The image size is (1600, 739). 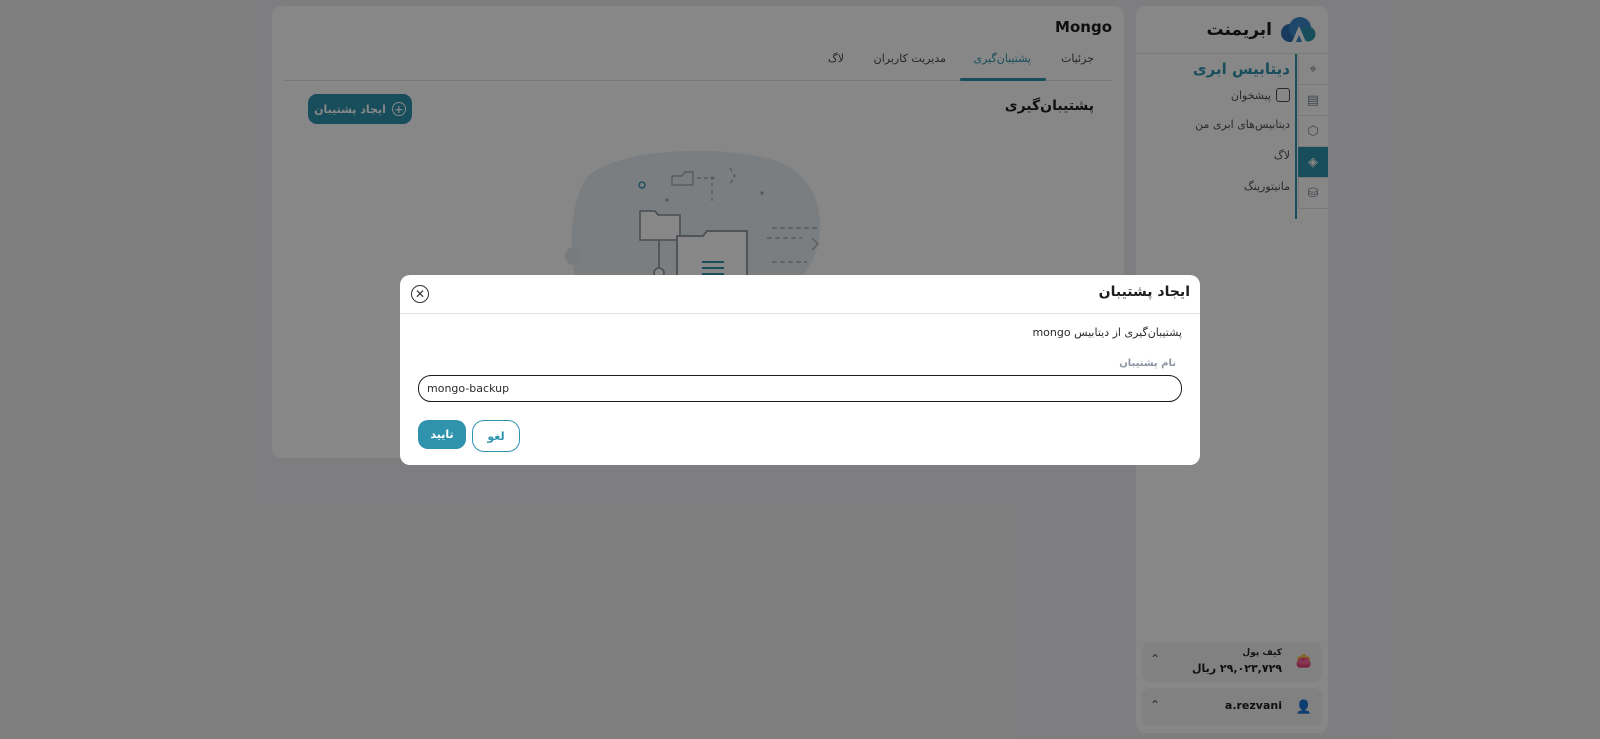 What do you see at coordinates (1107, 332) in the screenshot?
I see `modal-description: پشتیبان‌گیری از دیتابیس mongo` at bounding box center [1107, 332].